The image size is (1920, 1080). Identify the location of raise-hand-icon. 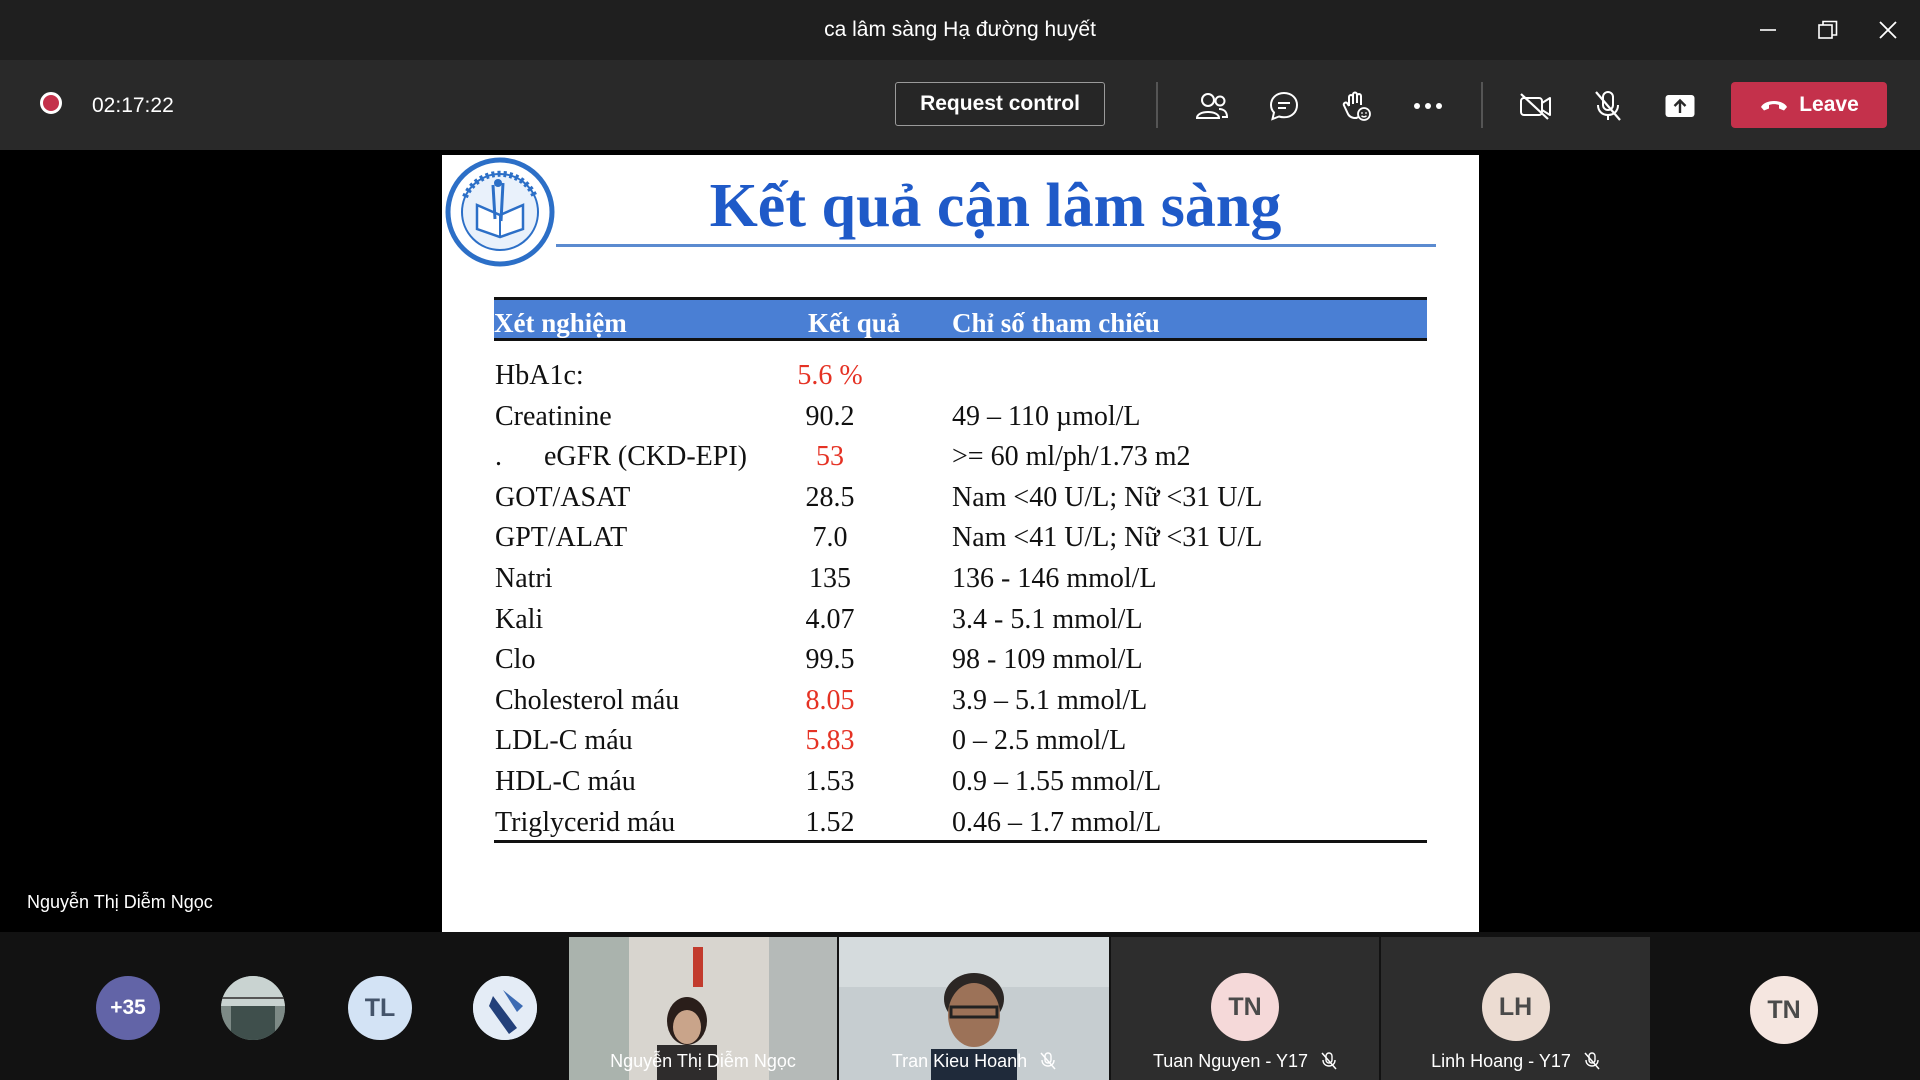
(1356, 106).